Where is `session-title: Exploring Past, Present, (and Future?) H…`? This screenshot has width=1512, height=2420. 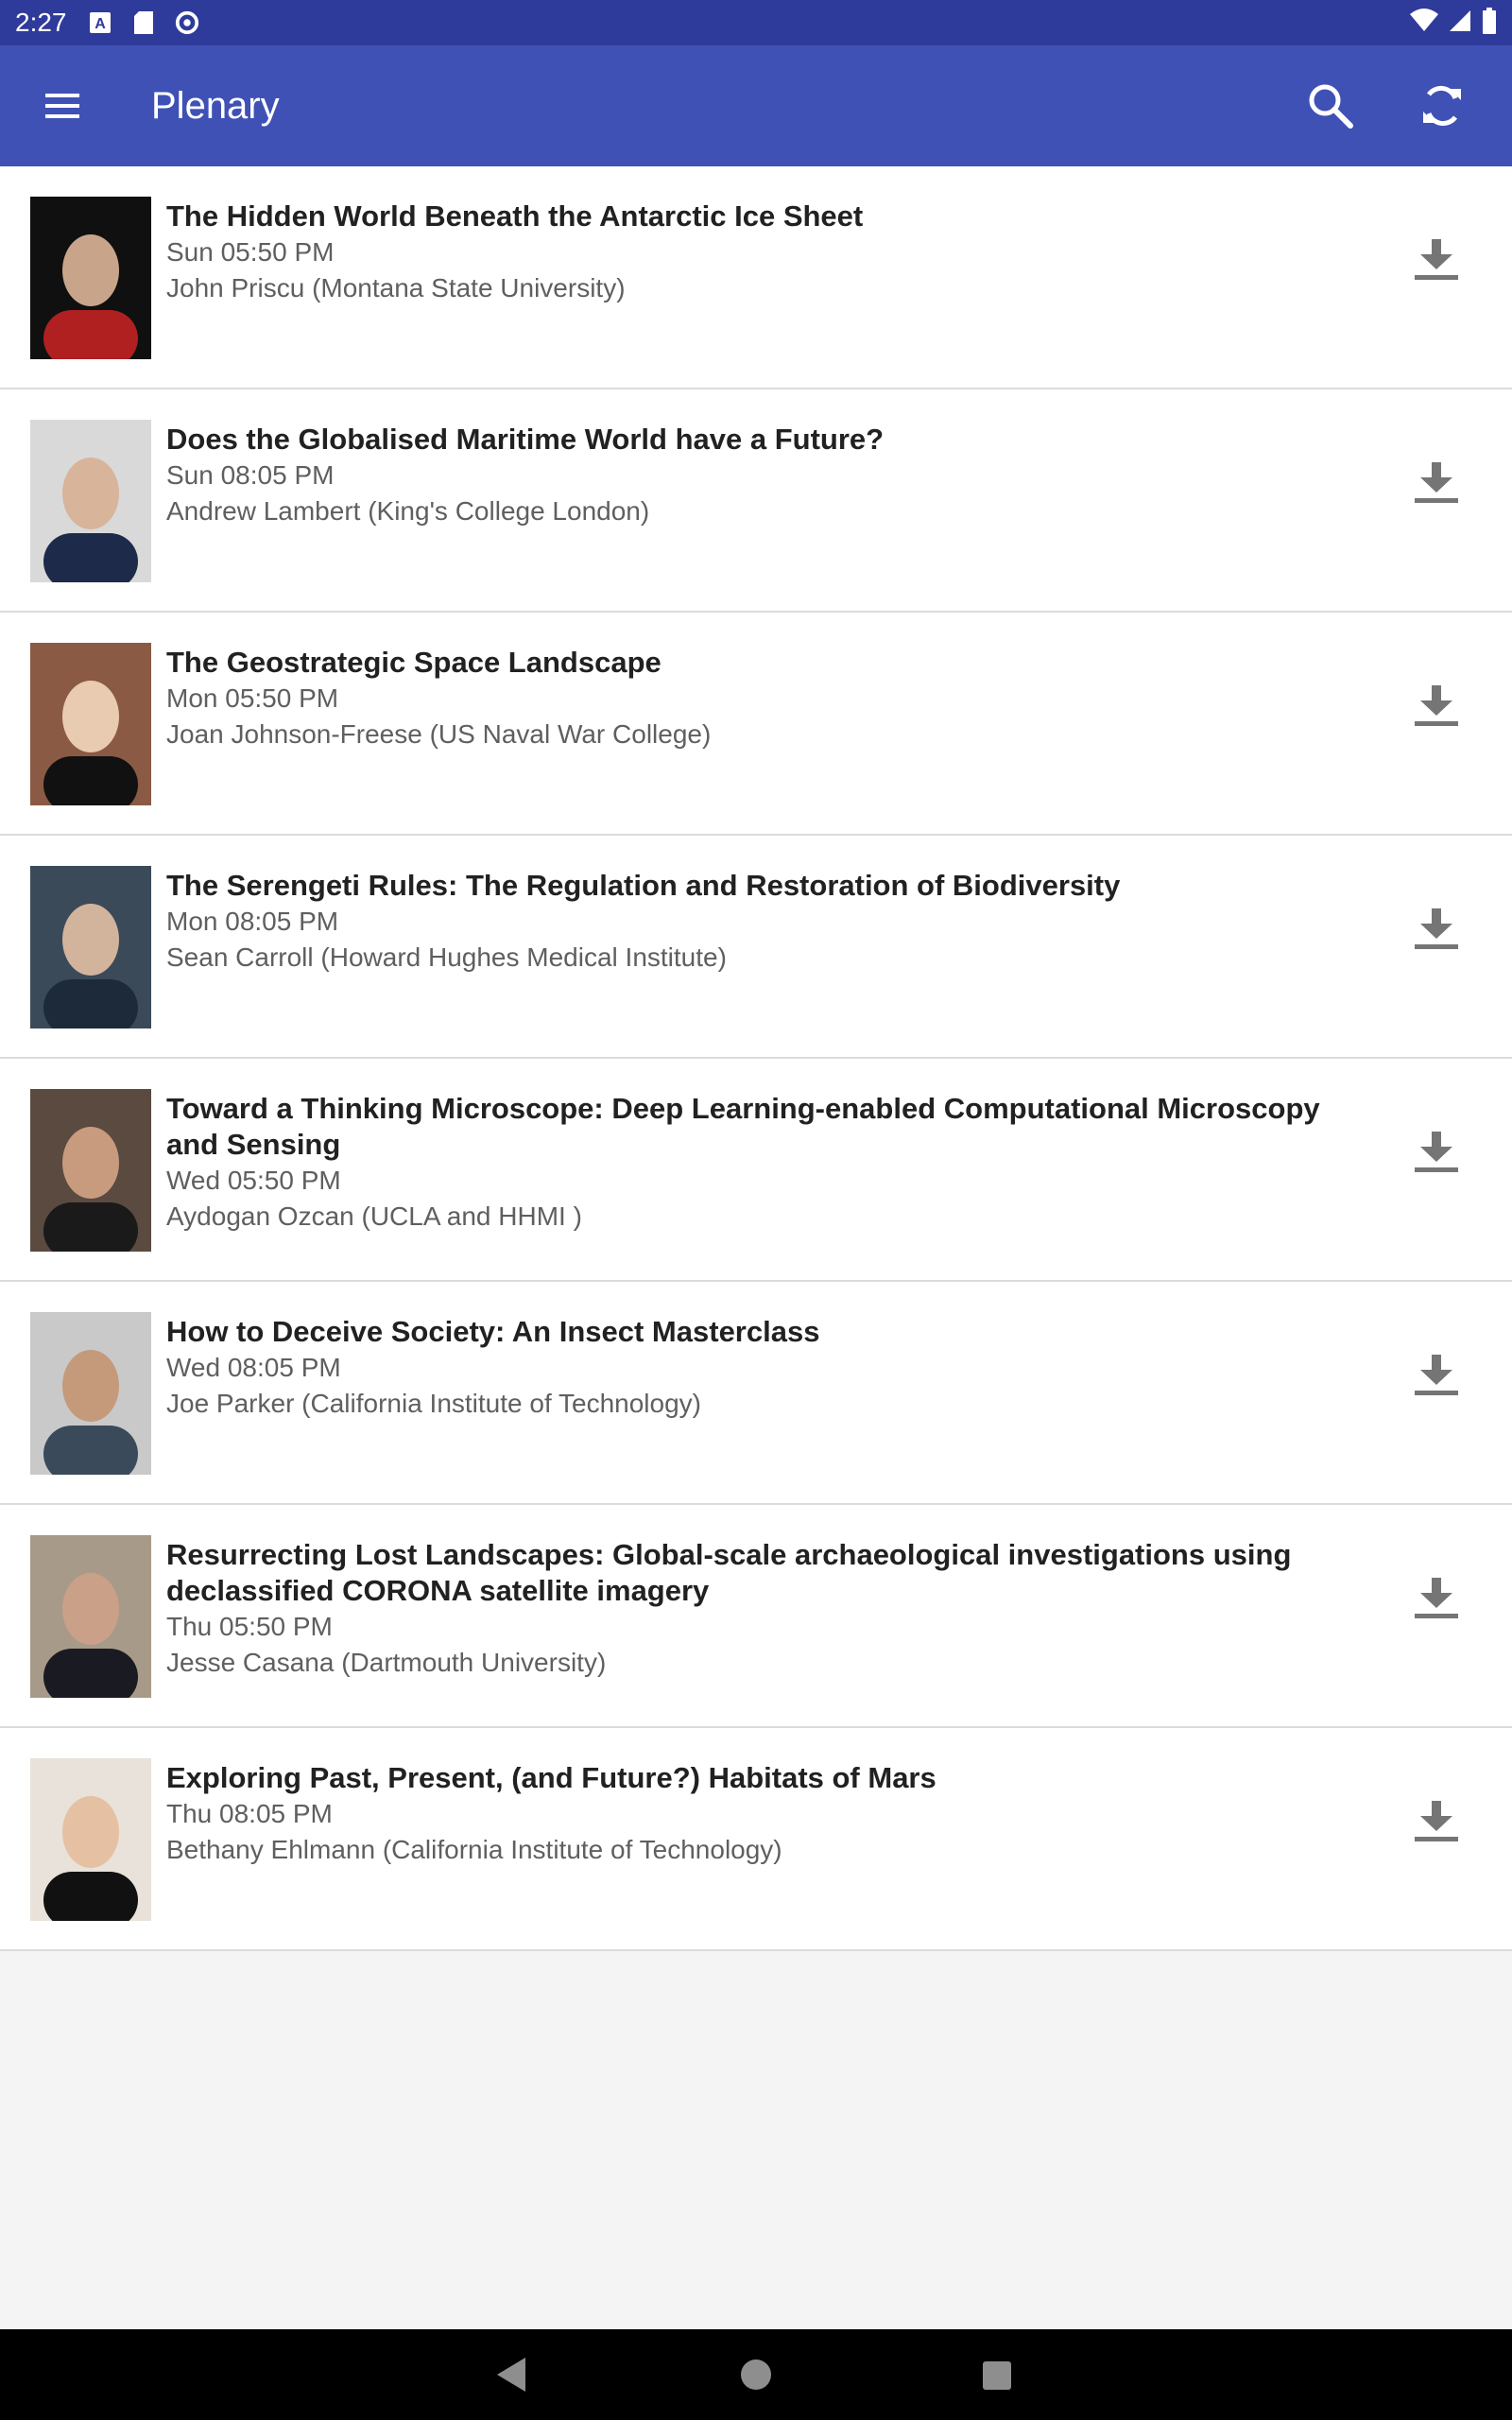
session-title: Exploring Past, Present, (and Future?) H… is located at coordinates (551, 1777).